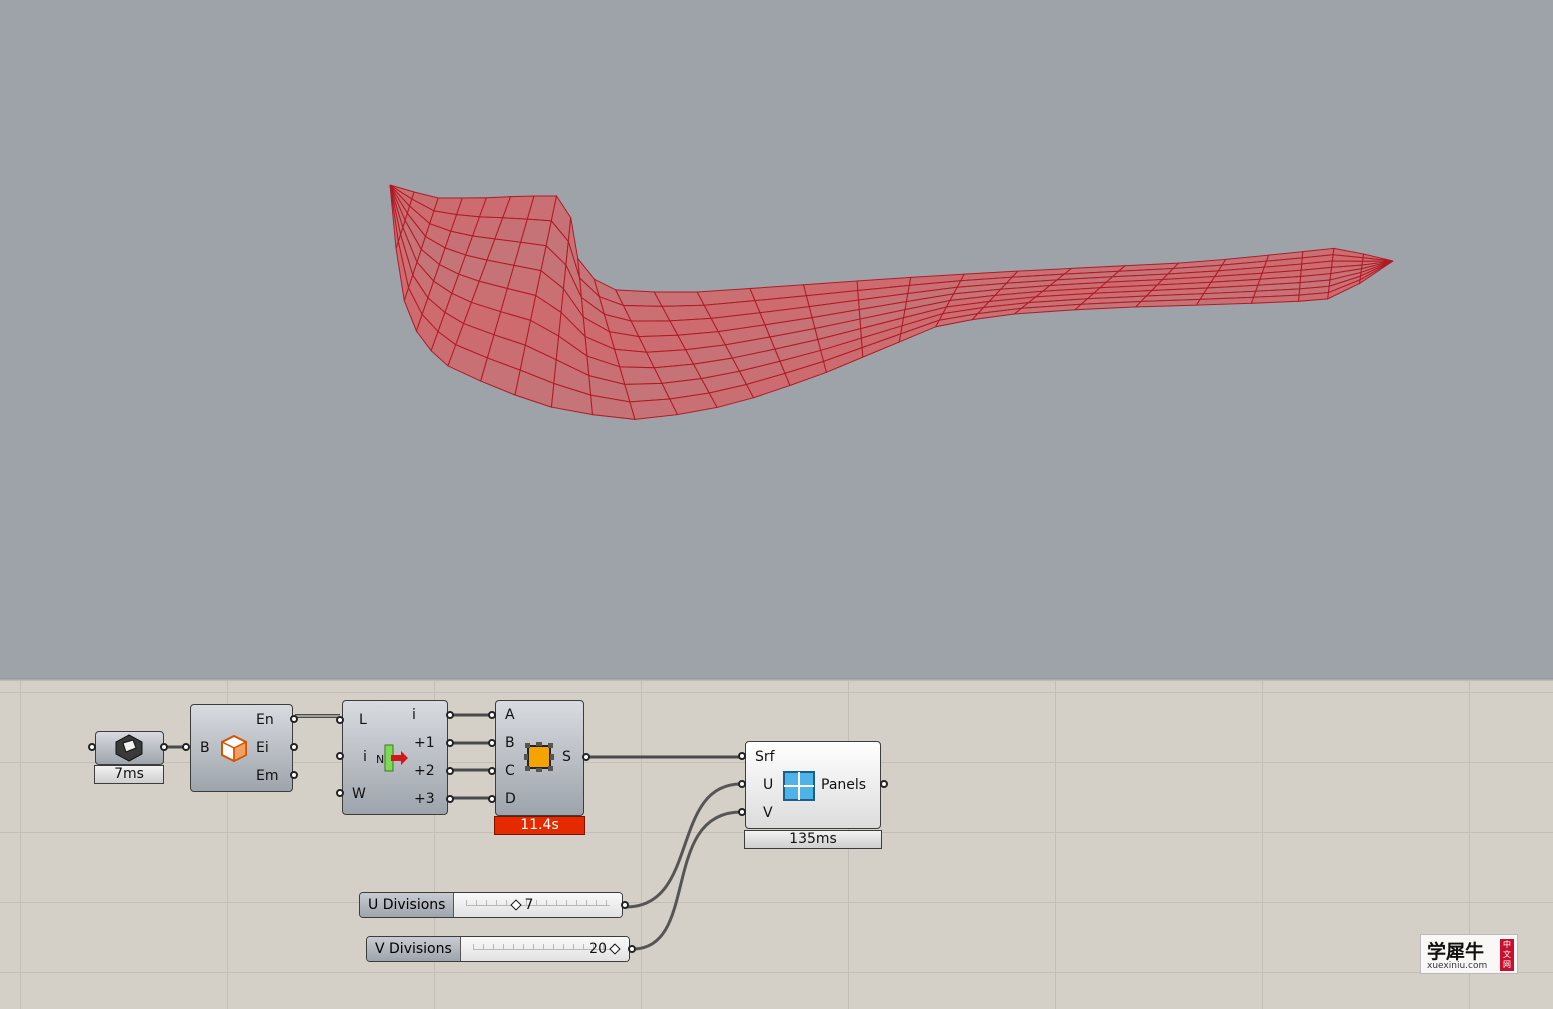 This screenshot has height=1009, width=1553. I want to click on watermark-logo: 学犀牛 xuexiniu.com 中文网, so click(1469, 954).